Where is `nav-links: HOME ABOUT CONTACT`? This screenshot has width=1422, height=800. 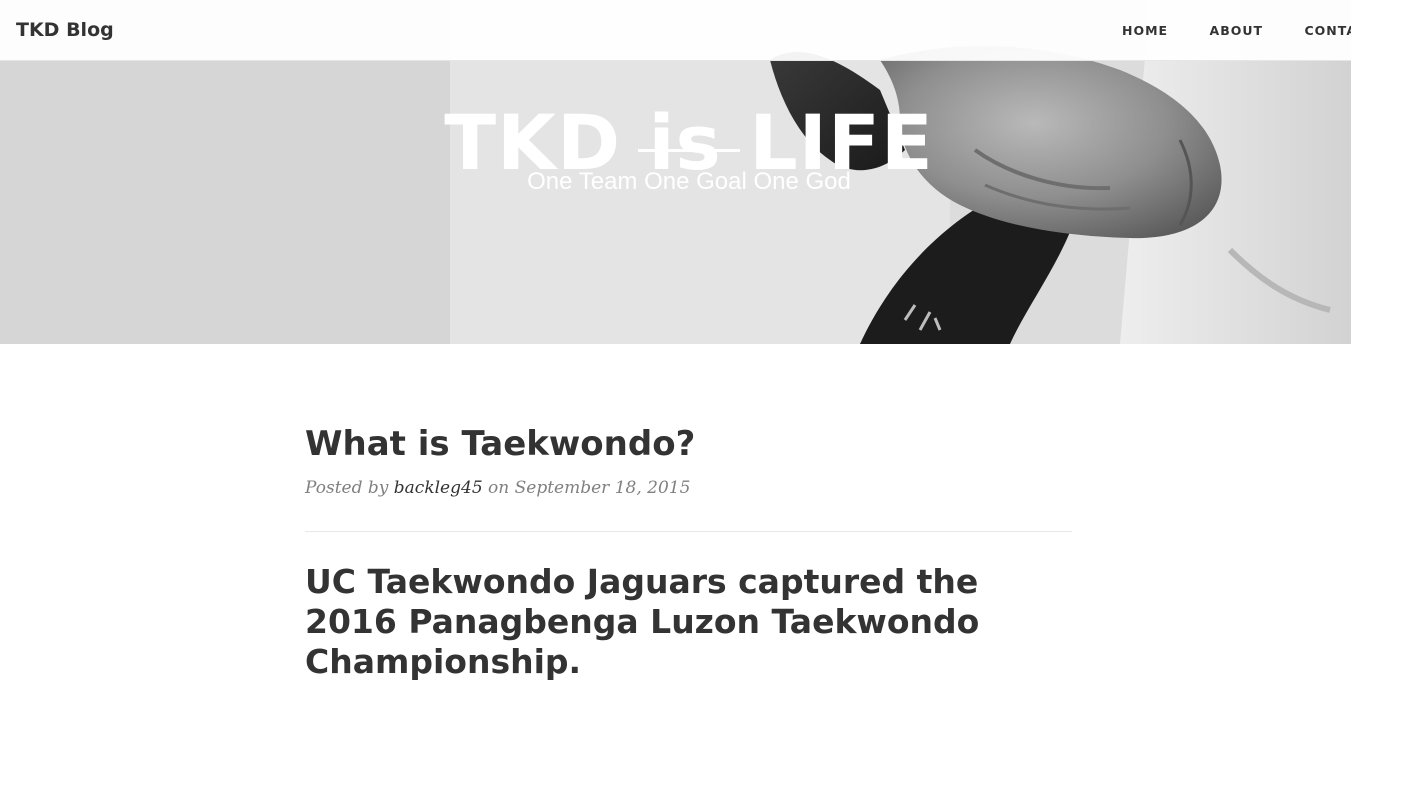 nav-links: HOME ABOUT CONTACT is located at coordinates (1236, 31).